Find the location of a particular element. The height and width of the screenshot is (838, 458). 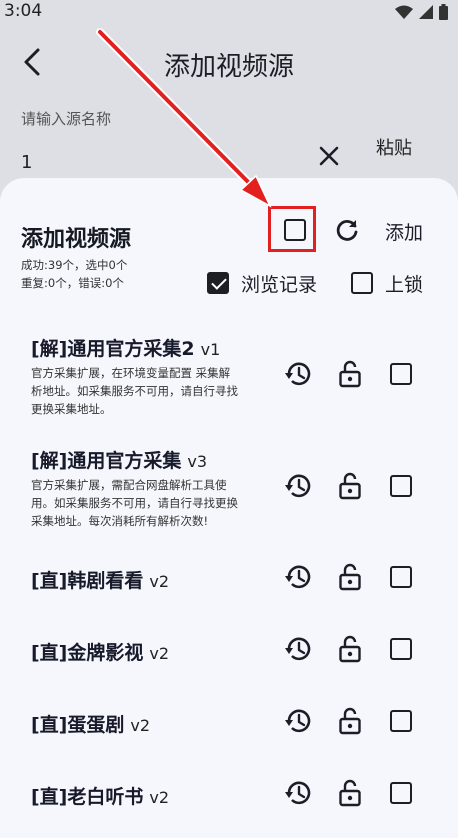

annotation-highlight-box is located at coordinates (292, 229).